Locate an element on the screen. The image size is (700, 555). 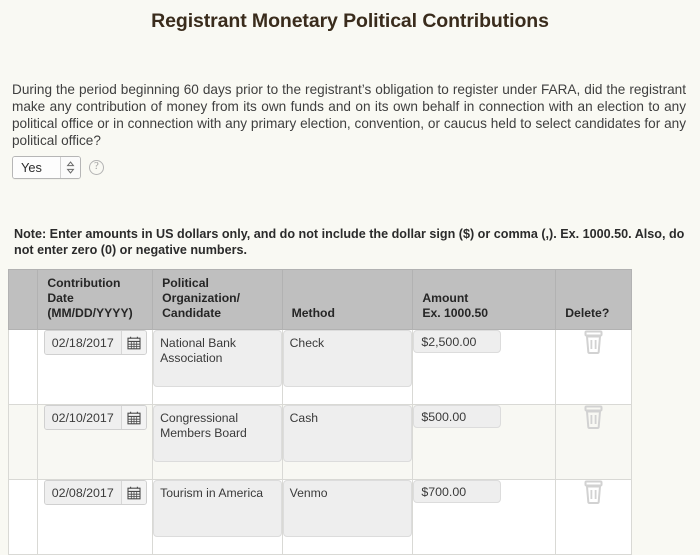
organization-cell: Congressional Members Board is located at coordinates (217, 442).